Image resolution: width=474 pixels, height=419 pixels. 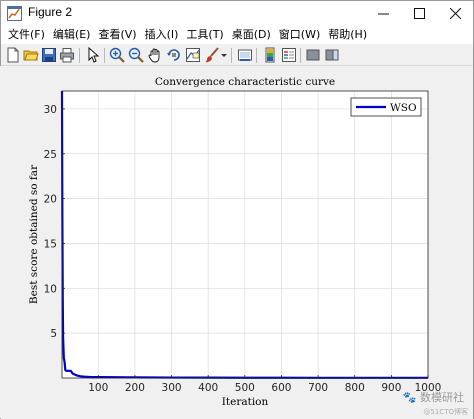 I want to click on x-tick-label: 400, so click(x=208, y=388).